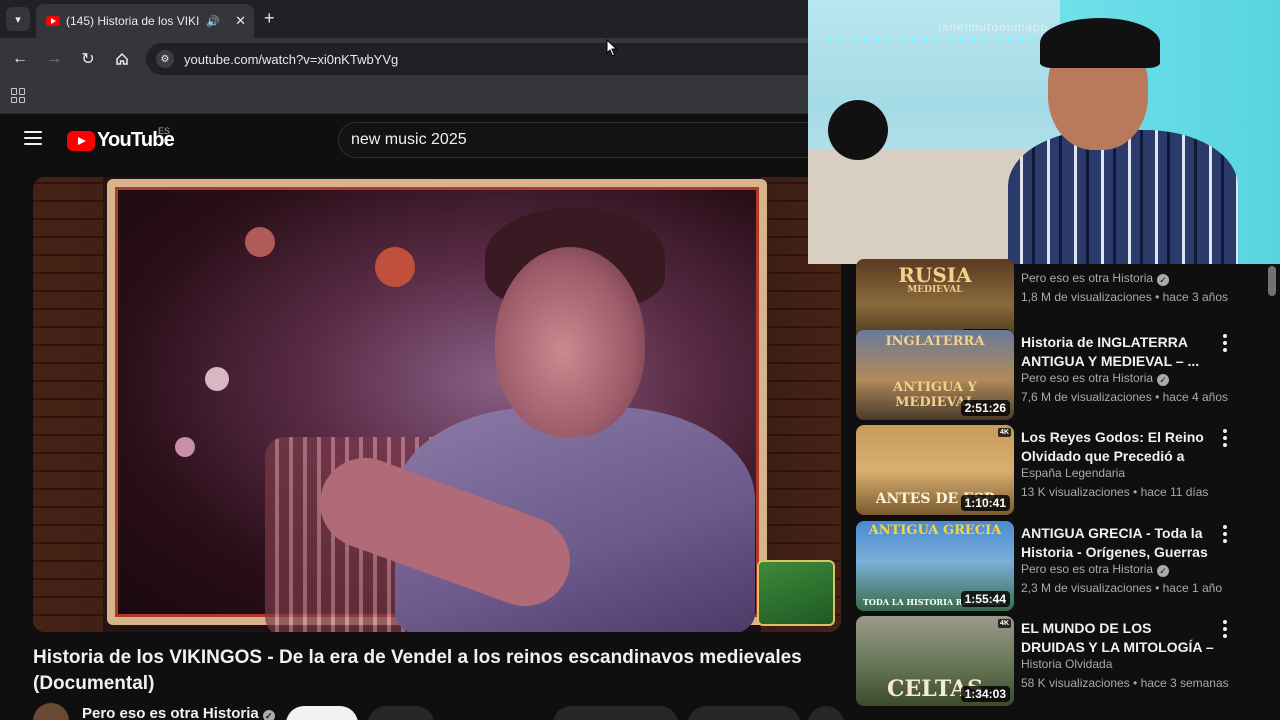 The width and height of the screenshot is (1280, 720). Describe the element at coordinates (165, 59) in the screenshot. I see `site-info-icon: ⚙` at that location.